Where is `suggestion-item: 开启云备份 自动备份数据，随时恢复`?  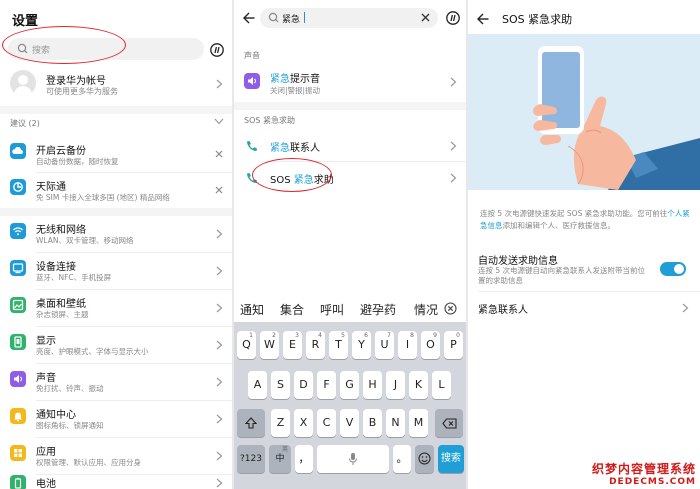 suggestion-item: 开启云备份 自动备份数据，随时恢复 is located at coordinates (116, 155).